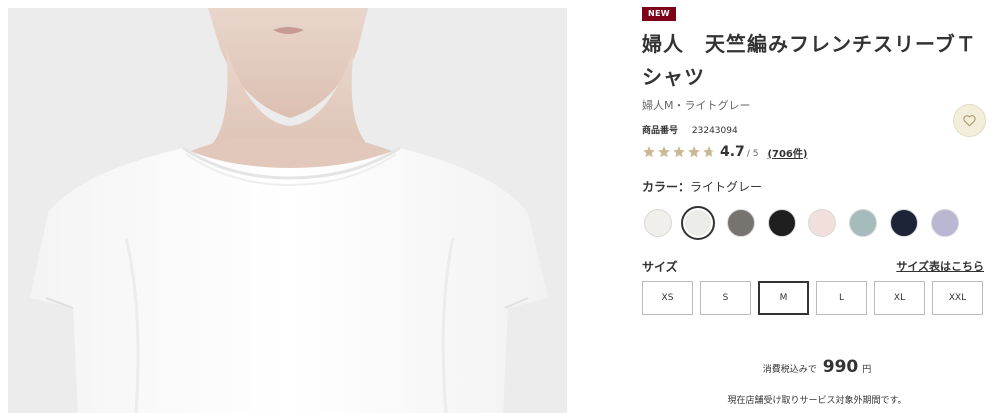 The height and width of the screenshot is (413, 1000). What do you see at coordinates (667, 298) in the screenshot?
I see `size-option-xs: XS` at bounding box center [667, 298].